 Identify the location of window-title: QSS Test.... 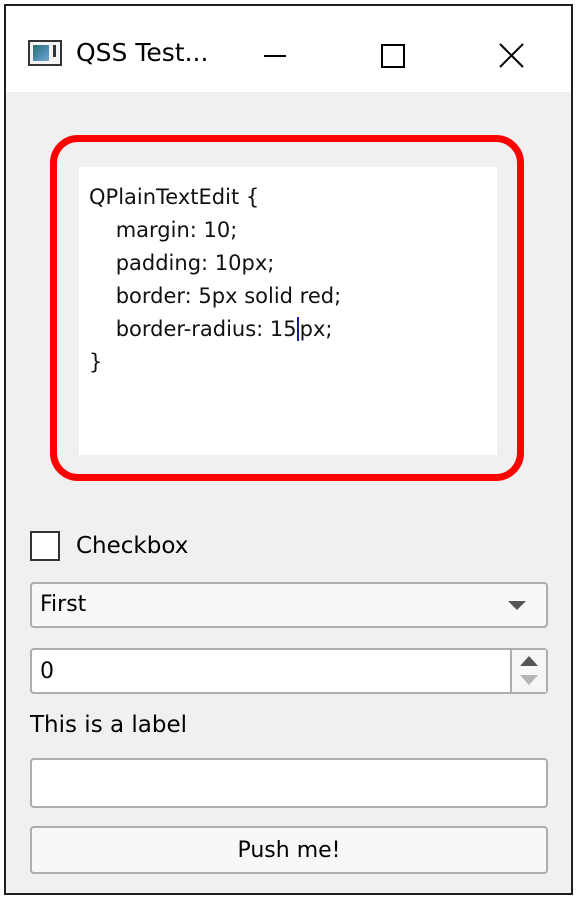
(142, 52).